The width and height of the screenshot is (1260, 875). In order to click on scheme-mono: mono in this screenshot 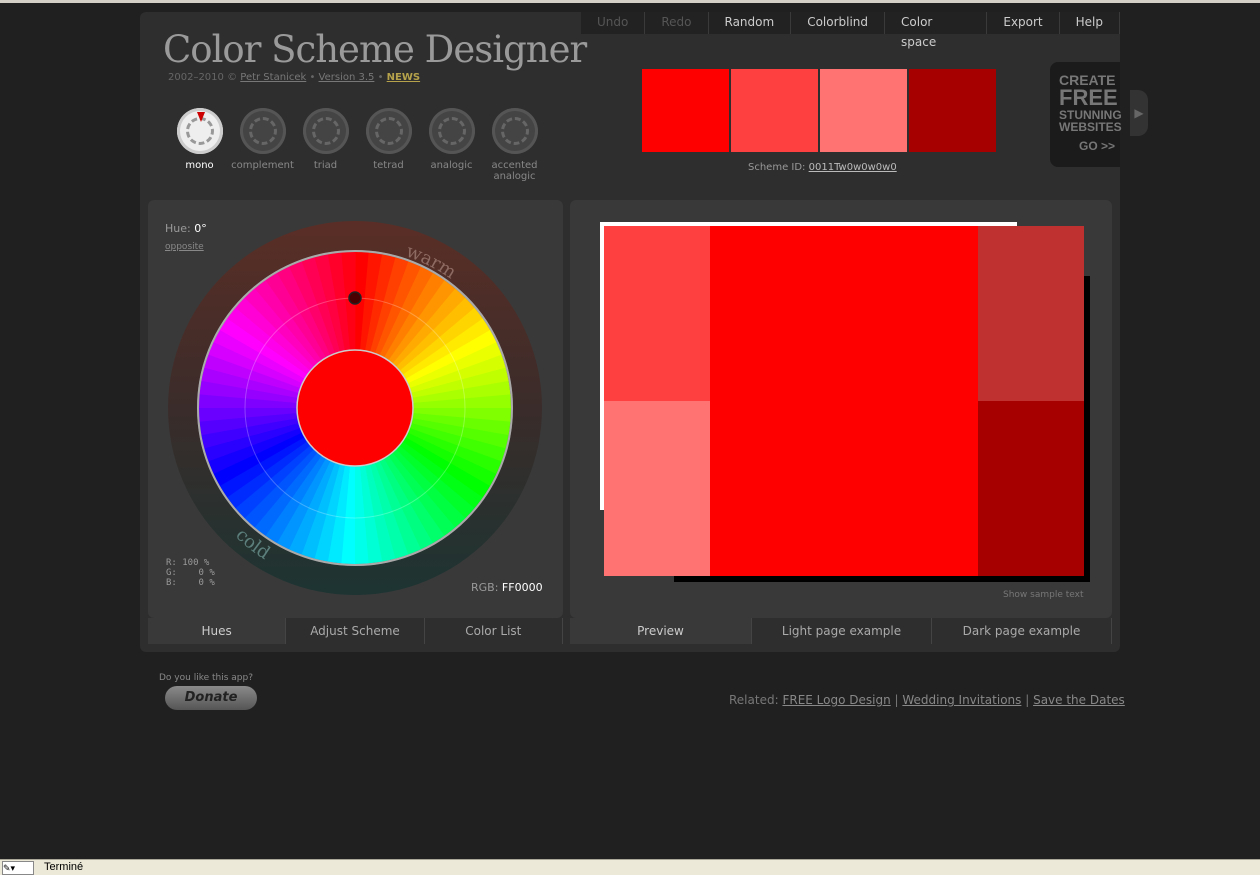, I will do `click(199, 145)`.